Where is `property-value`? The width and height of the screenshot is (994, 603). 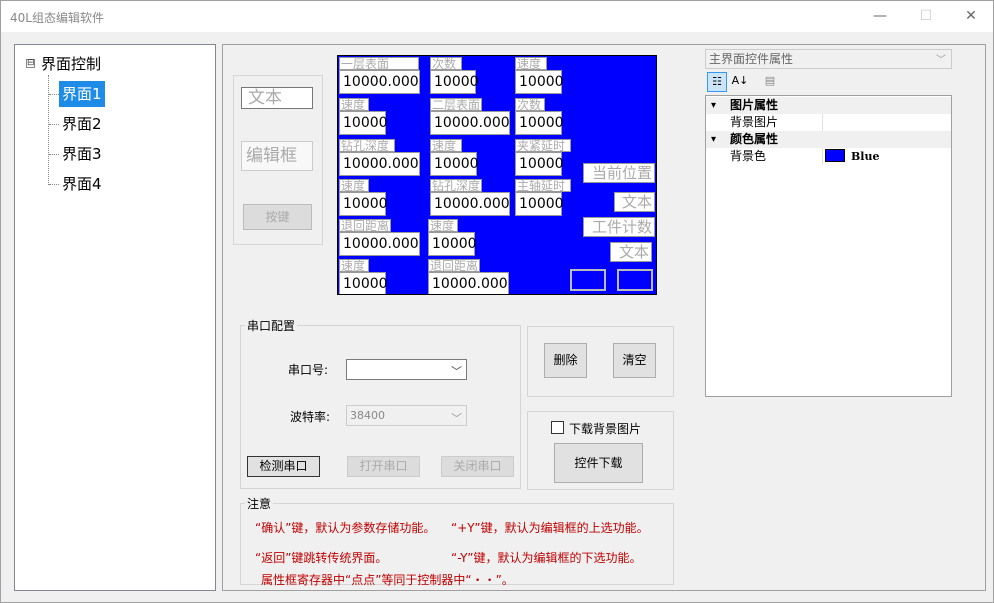 property-value is located at coordinates (886, 122).